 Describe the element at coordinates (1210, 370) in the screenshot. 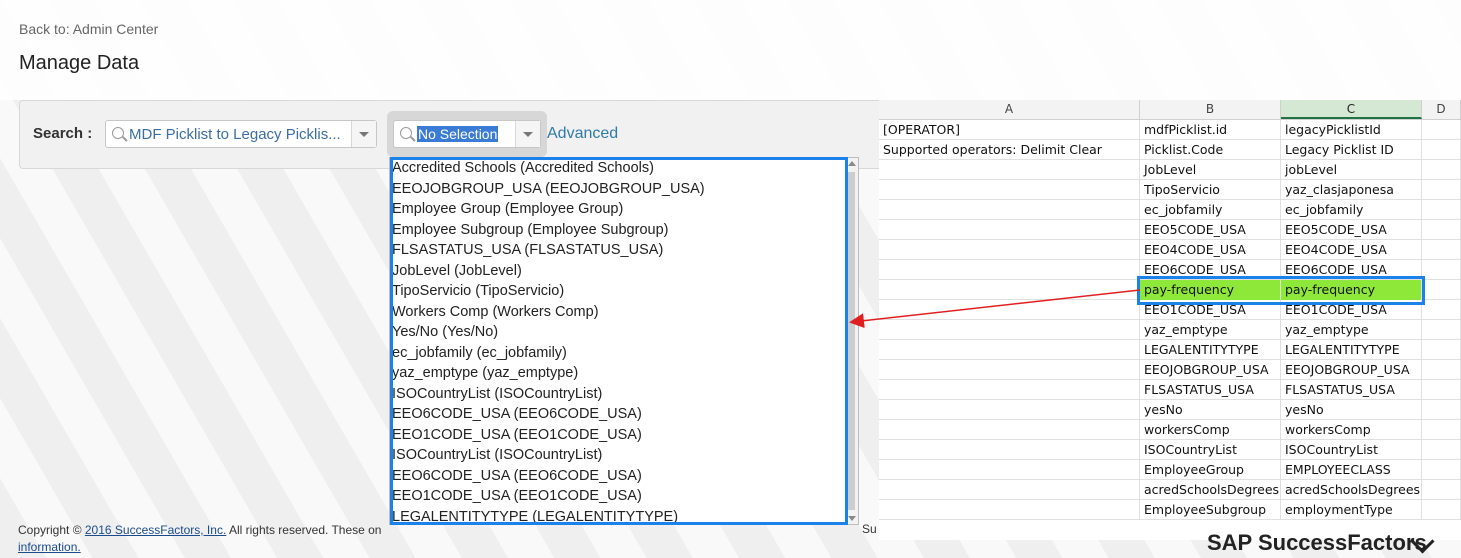

I see `cell-b: EEOJOBGROUP_USA` at that location.